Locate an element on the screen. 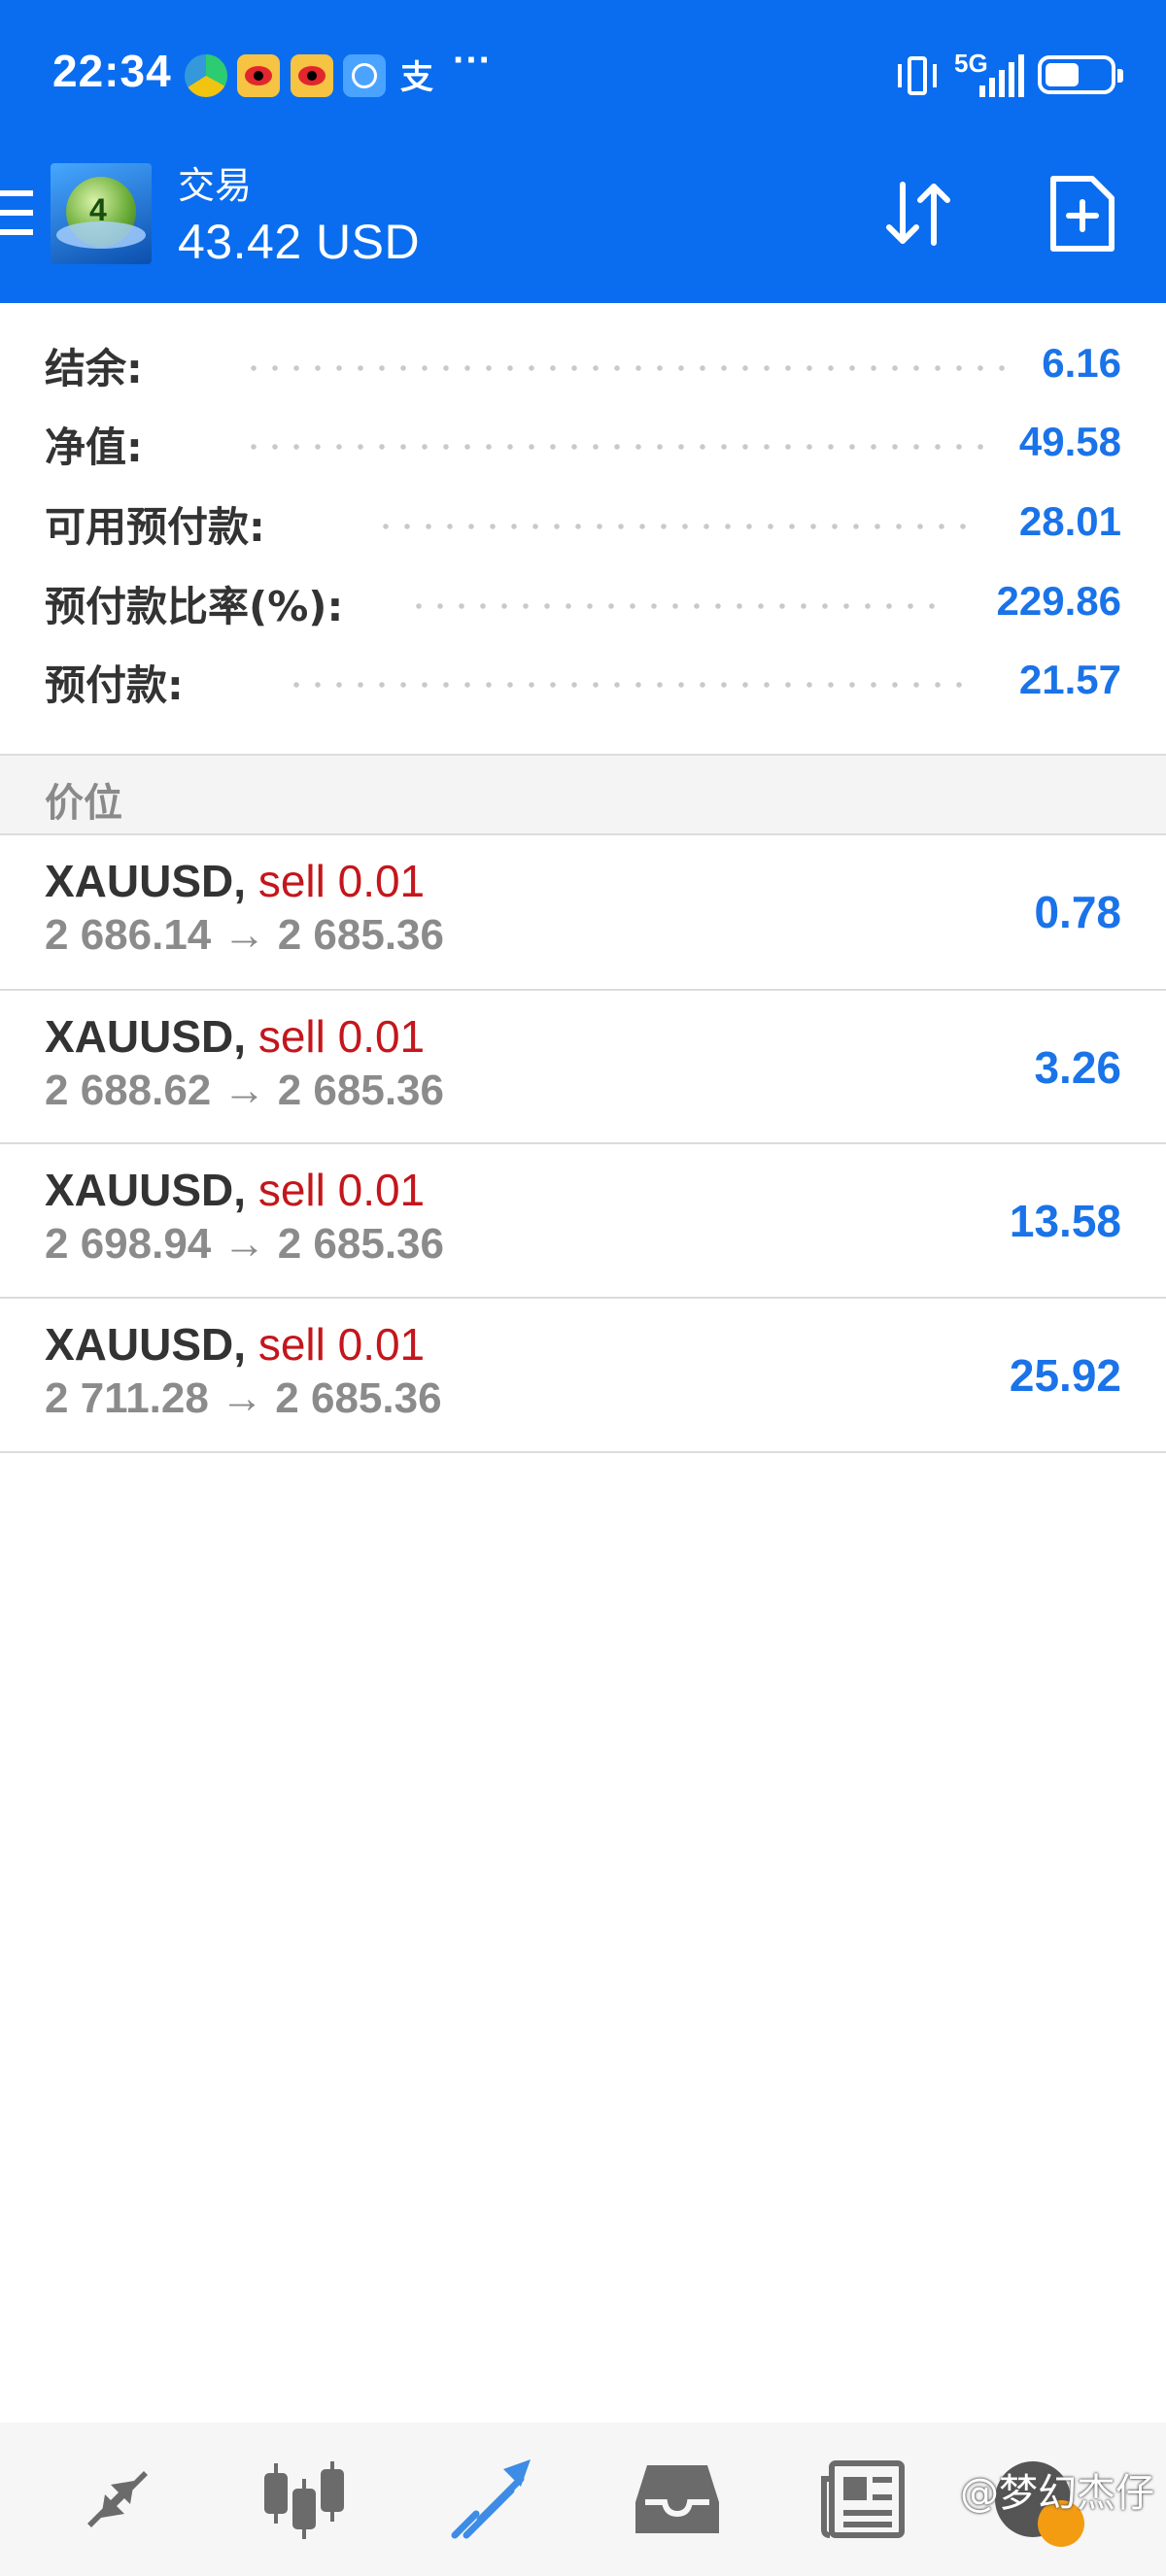 This screenshot has width=1166, height=2576. position-prices: 2 698.94 → 2 685.36 is located at coordinates (244, 1244).